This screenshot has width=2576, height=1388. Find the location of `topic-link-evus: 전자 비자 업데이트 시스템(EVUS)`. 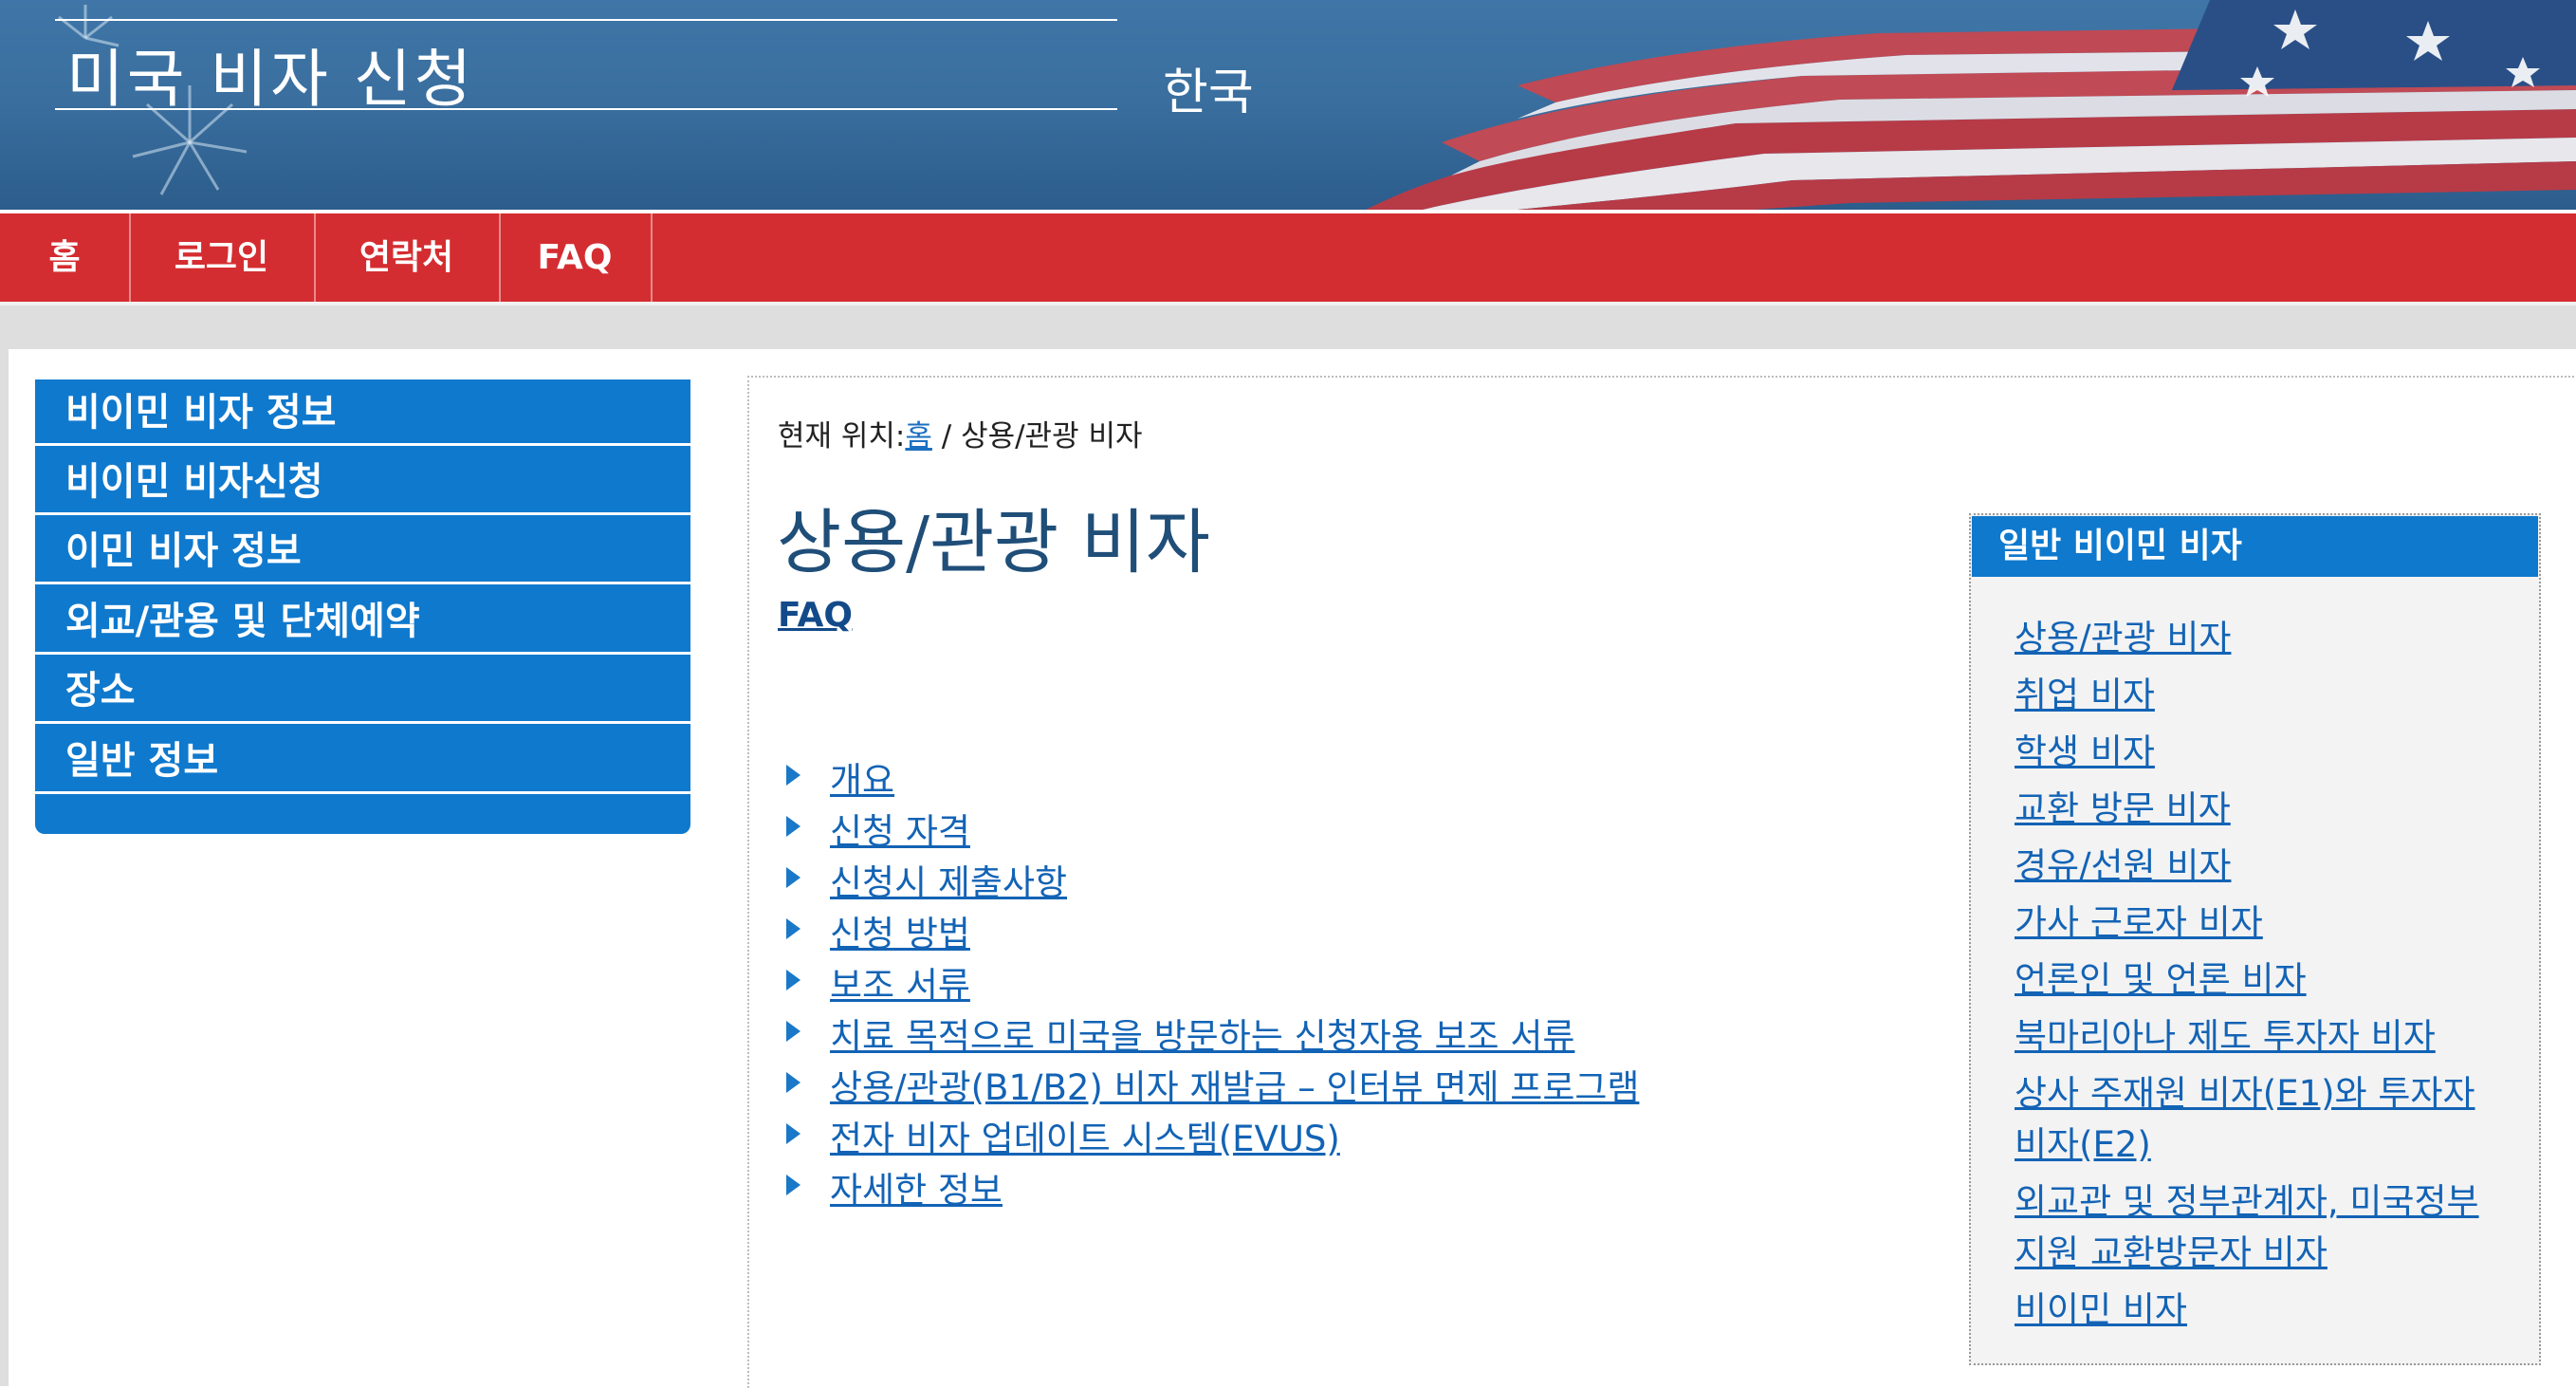

topic-link-evus: 전자 비자 업데이트 시스템(EVUS) is located at coordinates (1085, 1135).